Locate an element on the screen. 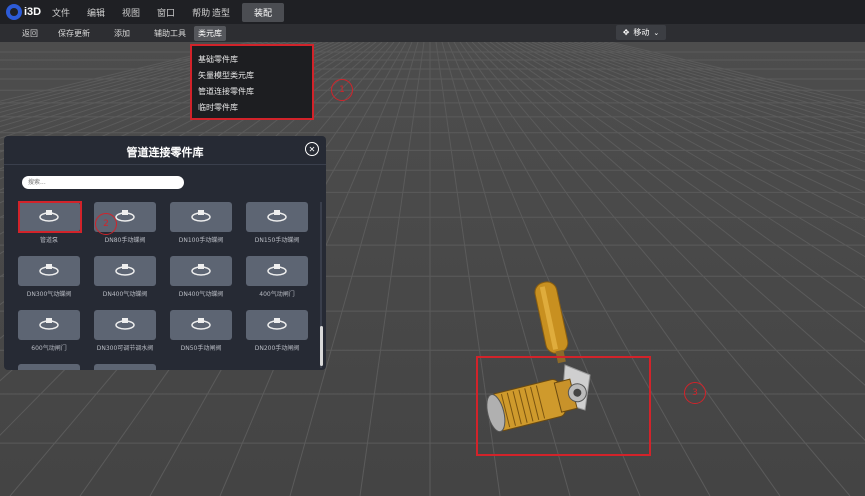 Image resolution: width=865 pixels, height=496 pixels. move-label: 移动 is located at coordinates (641, 32).